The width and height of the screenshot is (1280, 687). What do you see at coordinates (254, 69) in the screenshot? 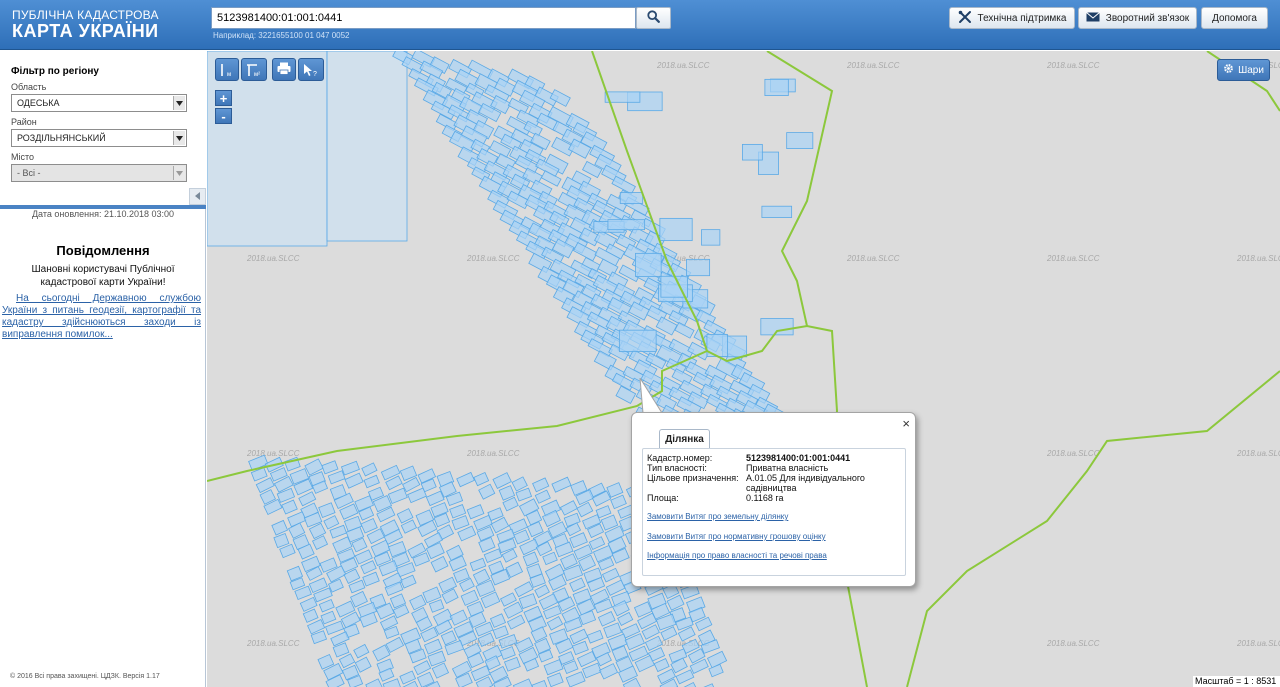
I see `measure-area-button: м²` at bounding box center [254, 69].